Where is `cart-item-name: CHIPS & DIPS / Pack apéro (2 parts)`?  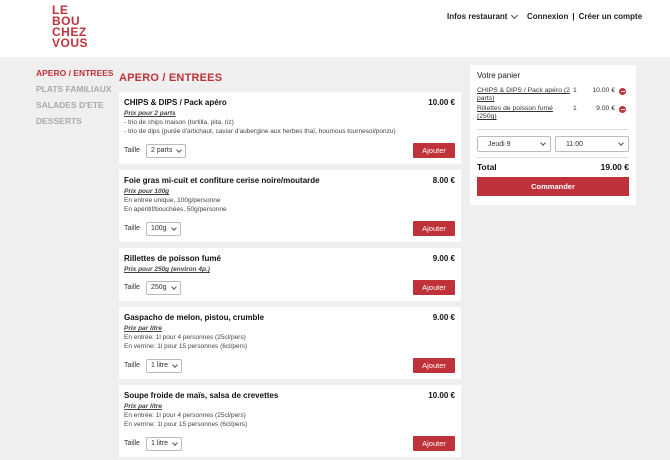 cart-item-name: CHIPS & DIPS / Pack apéro (2 parts) is located at coordinates (525, 95).